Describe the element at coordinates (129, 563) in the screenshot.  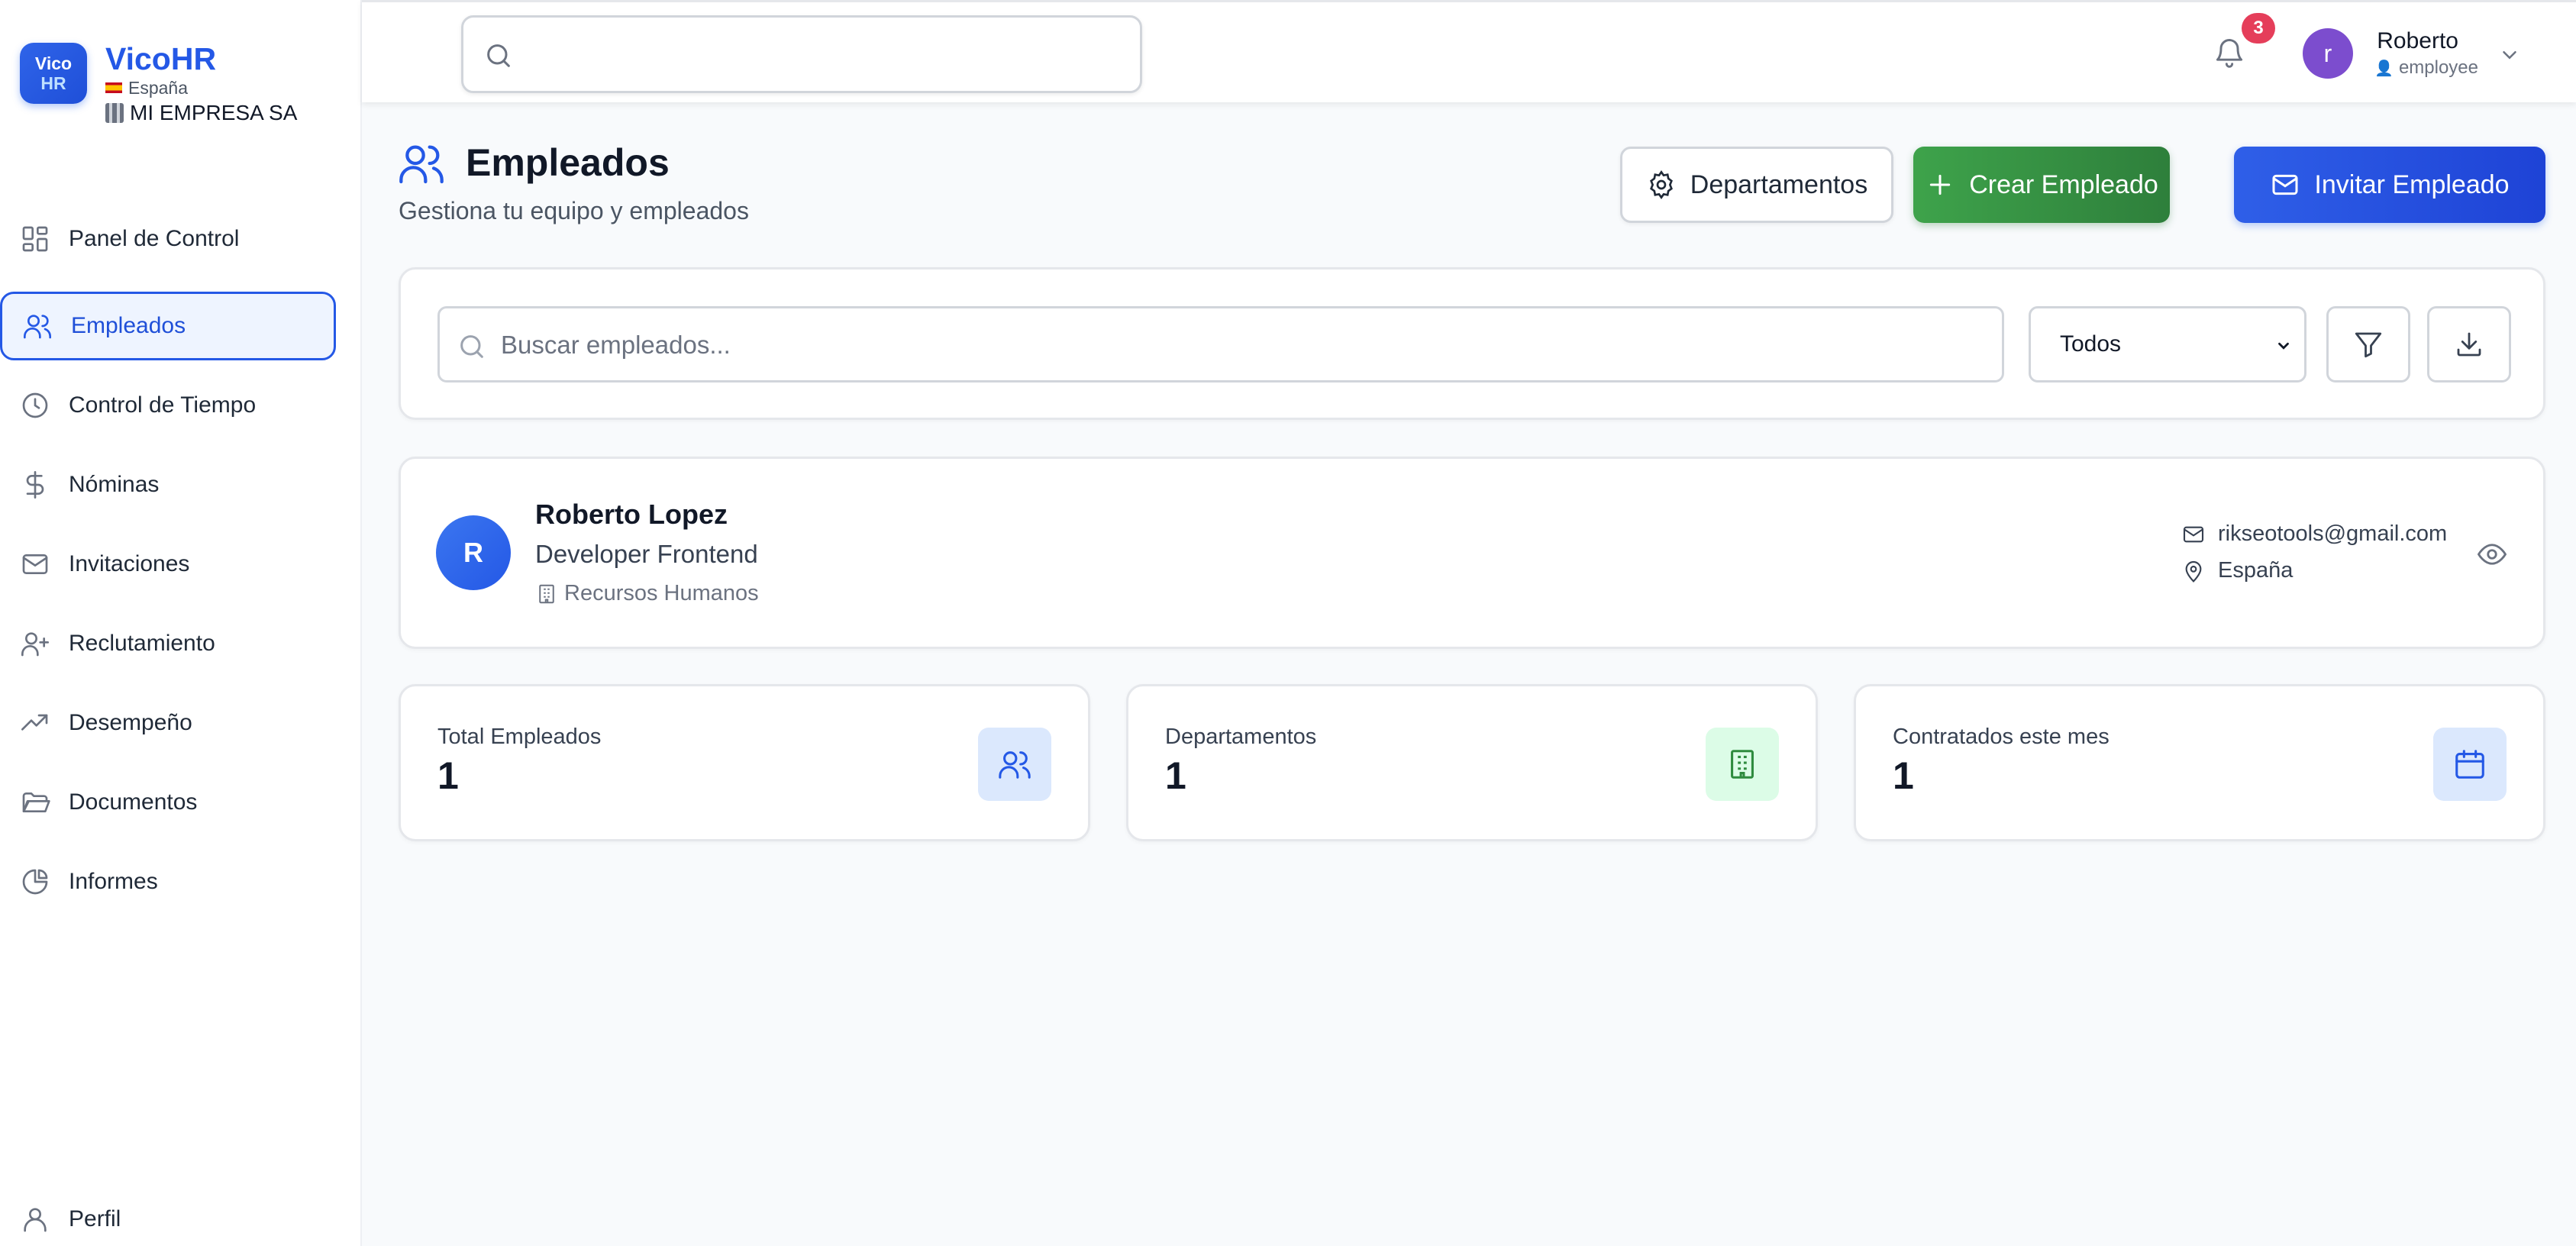
I see `sidebar-item-label: Invitaciones` at that location.